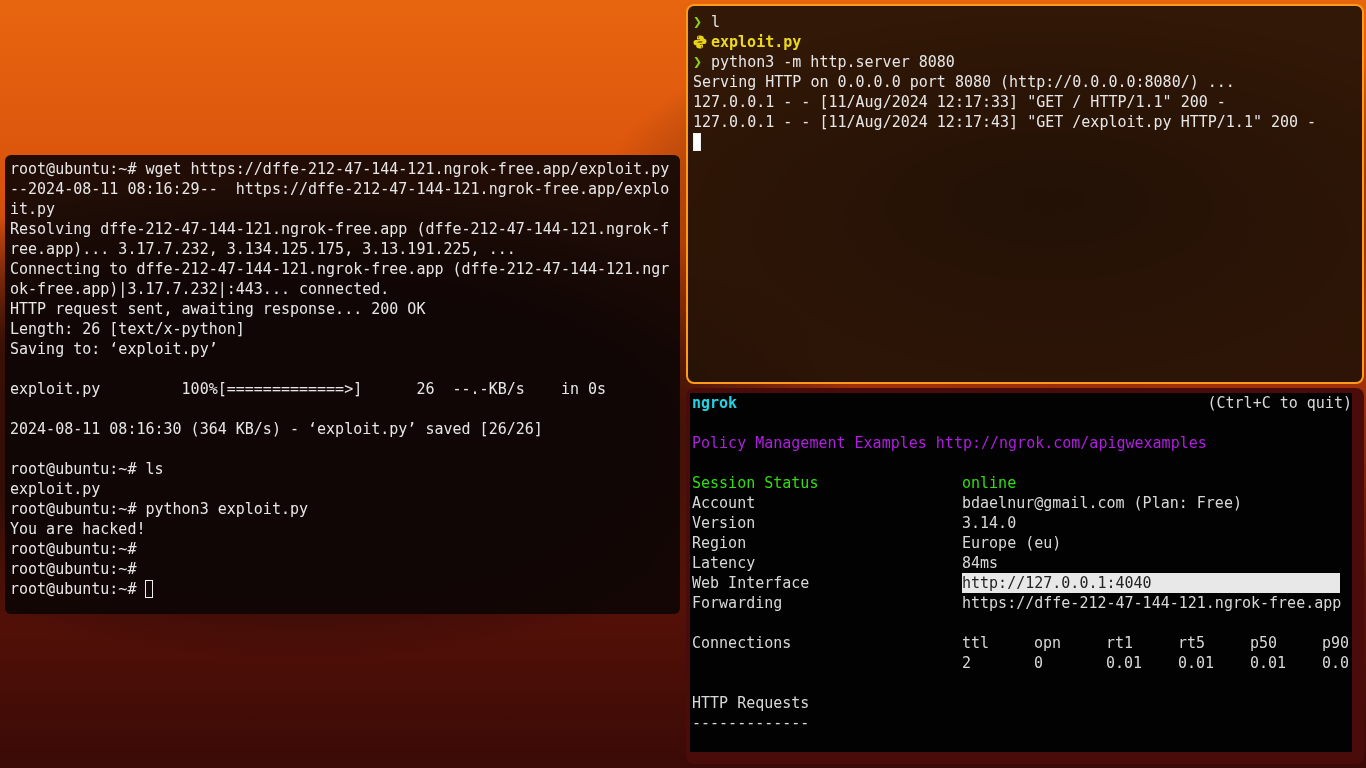 The width and height of the screenshot is (1366, 768). What do you see at coordinates (976, 643) in the screenshot?
I see `column-header: ttl` at bounding box center [976, 643].